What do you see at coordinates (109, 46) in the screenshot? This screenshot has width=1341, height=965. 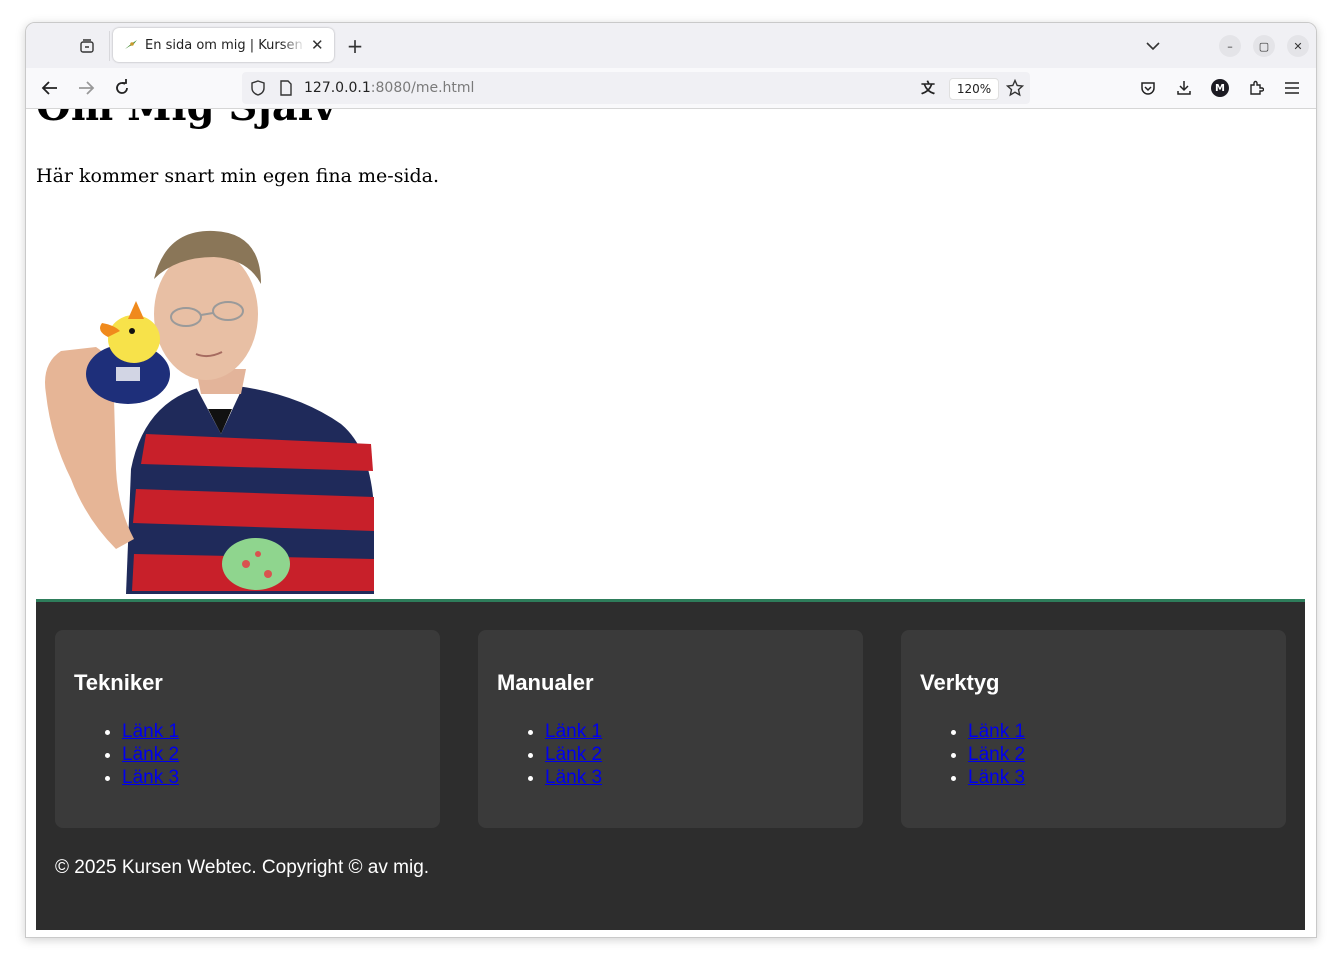 I see `tab-strip-separator` at bounding box center [109, 46].